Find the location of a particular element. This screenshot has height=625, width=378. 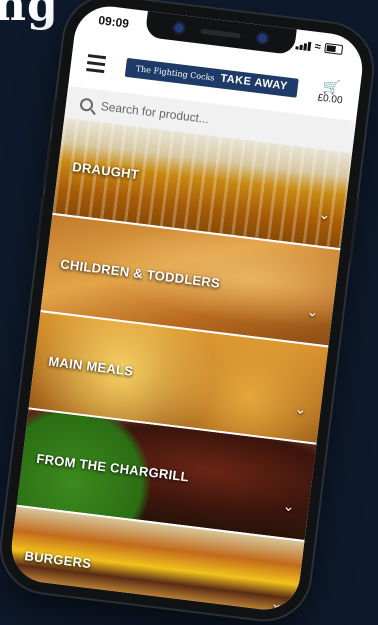

wifi-icon: ≈ is located at coordinates (318, 47).